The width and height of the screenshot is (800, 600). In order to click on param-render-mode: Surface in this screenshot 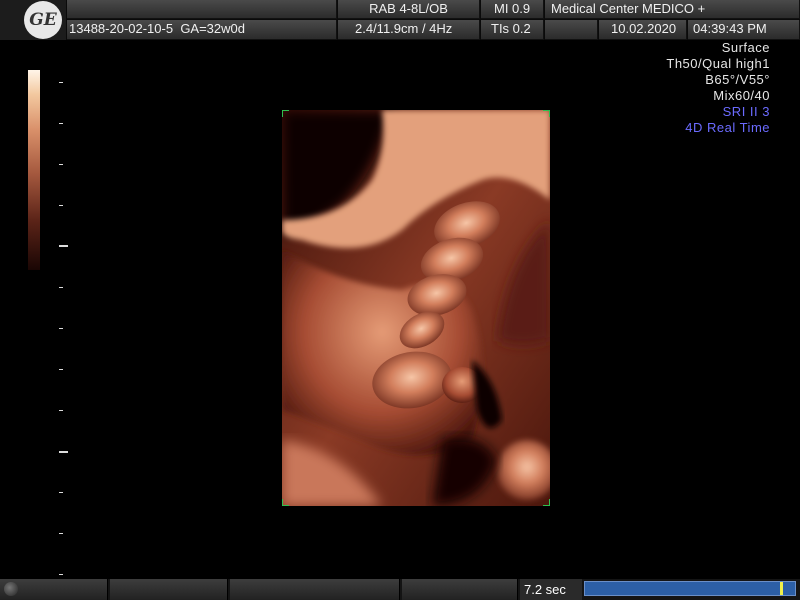, I will do `click(745, 47)`.